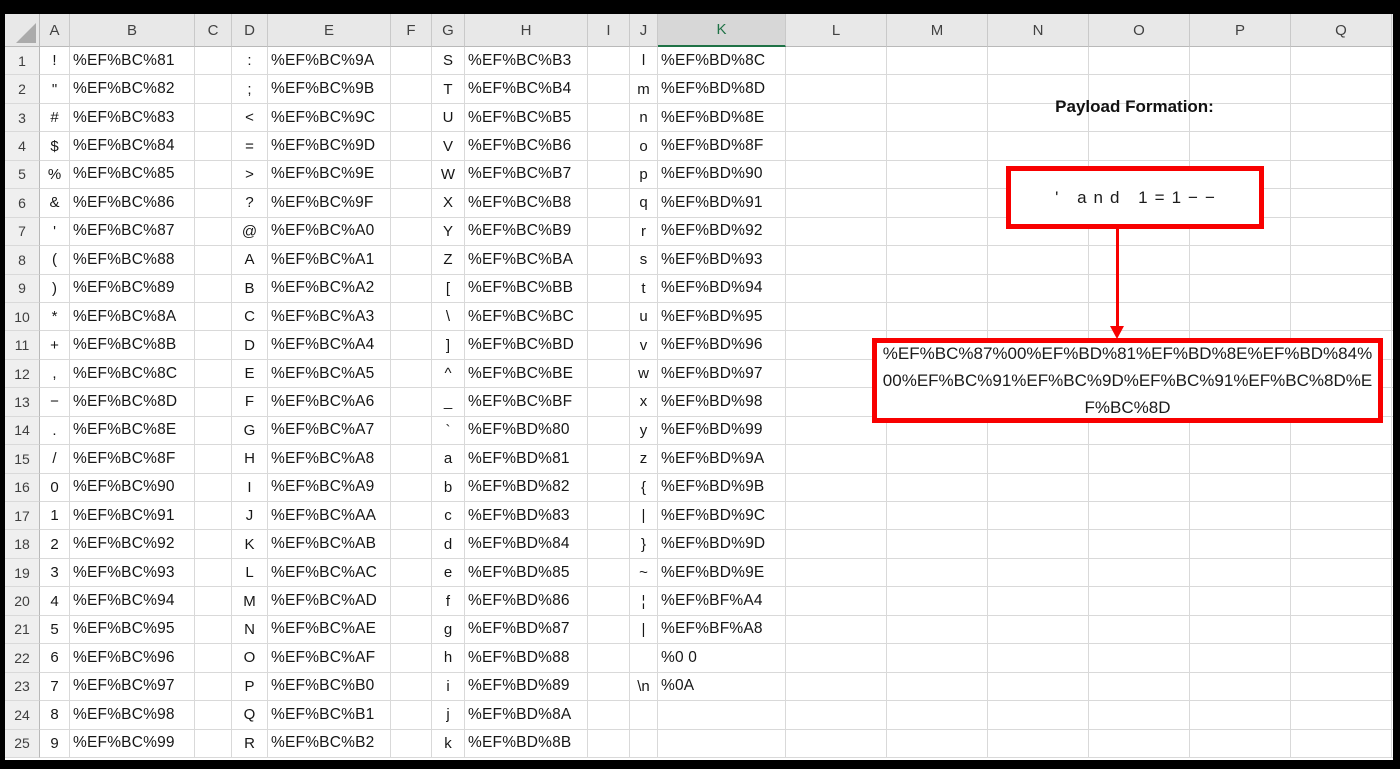  What do you see at coordinates (329, 402) in the screenshot?
I see `cell-E13: %EF%BC%A6` at bounding box center [329, 402].